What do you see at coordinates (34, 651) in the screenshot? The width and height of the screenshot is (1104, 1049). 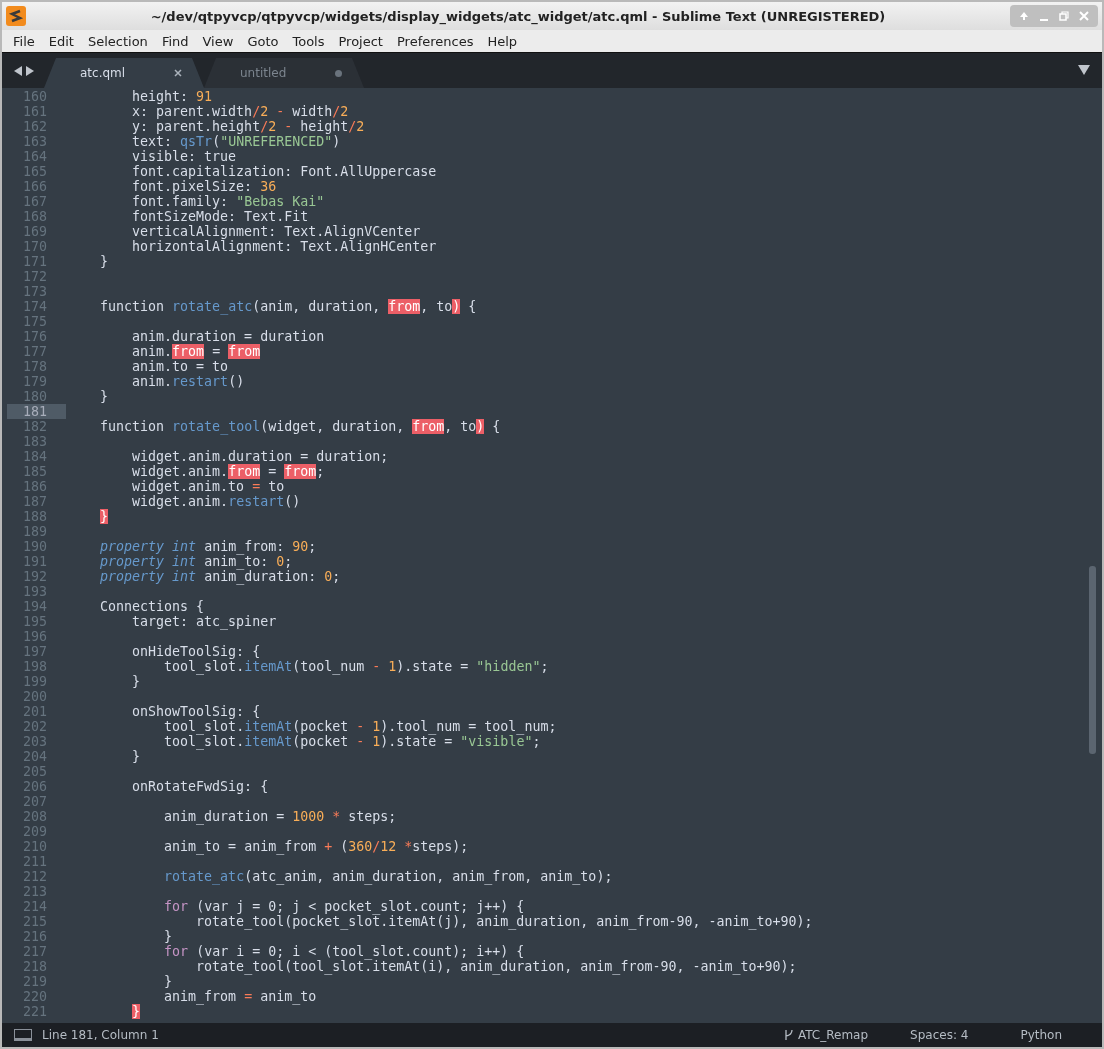 I see `line-number: 197` at bounding box center [34, 651].